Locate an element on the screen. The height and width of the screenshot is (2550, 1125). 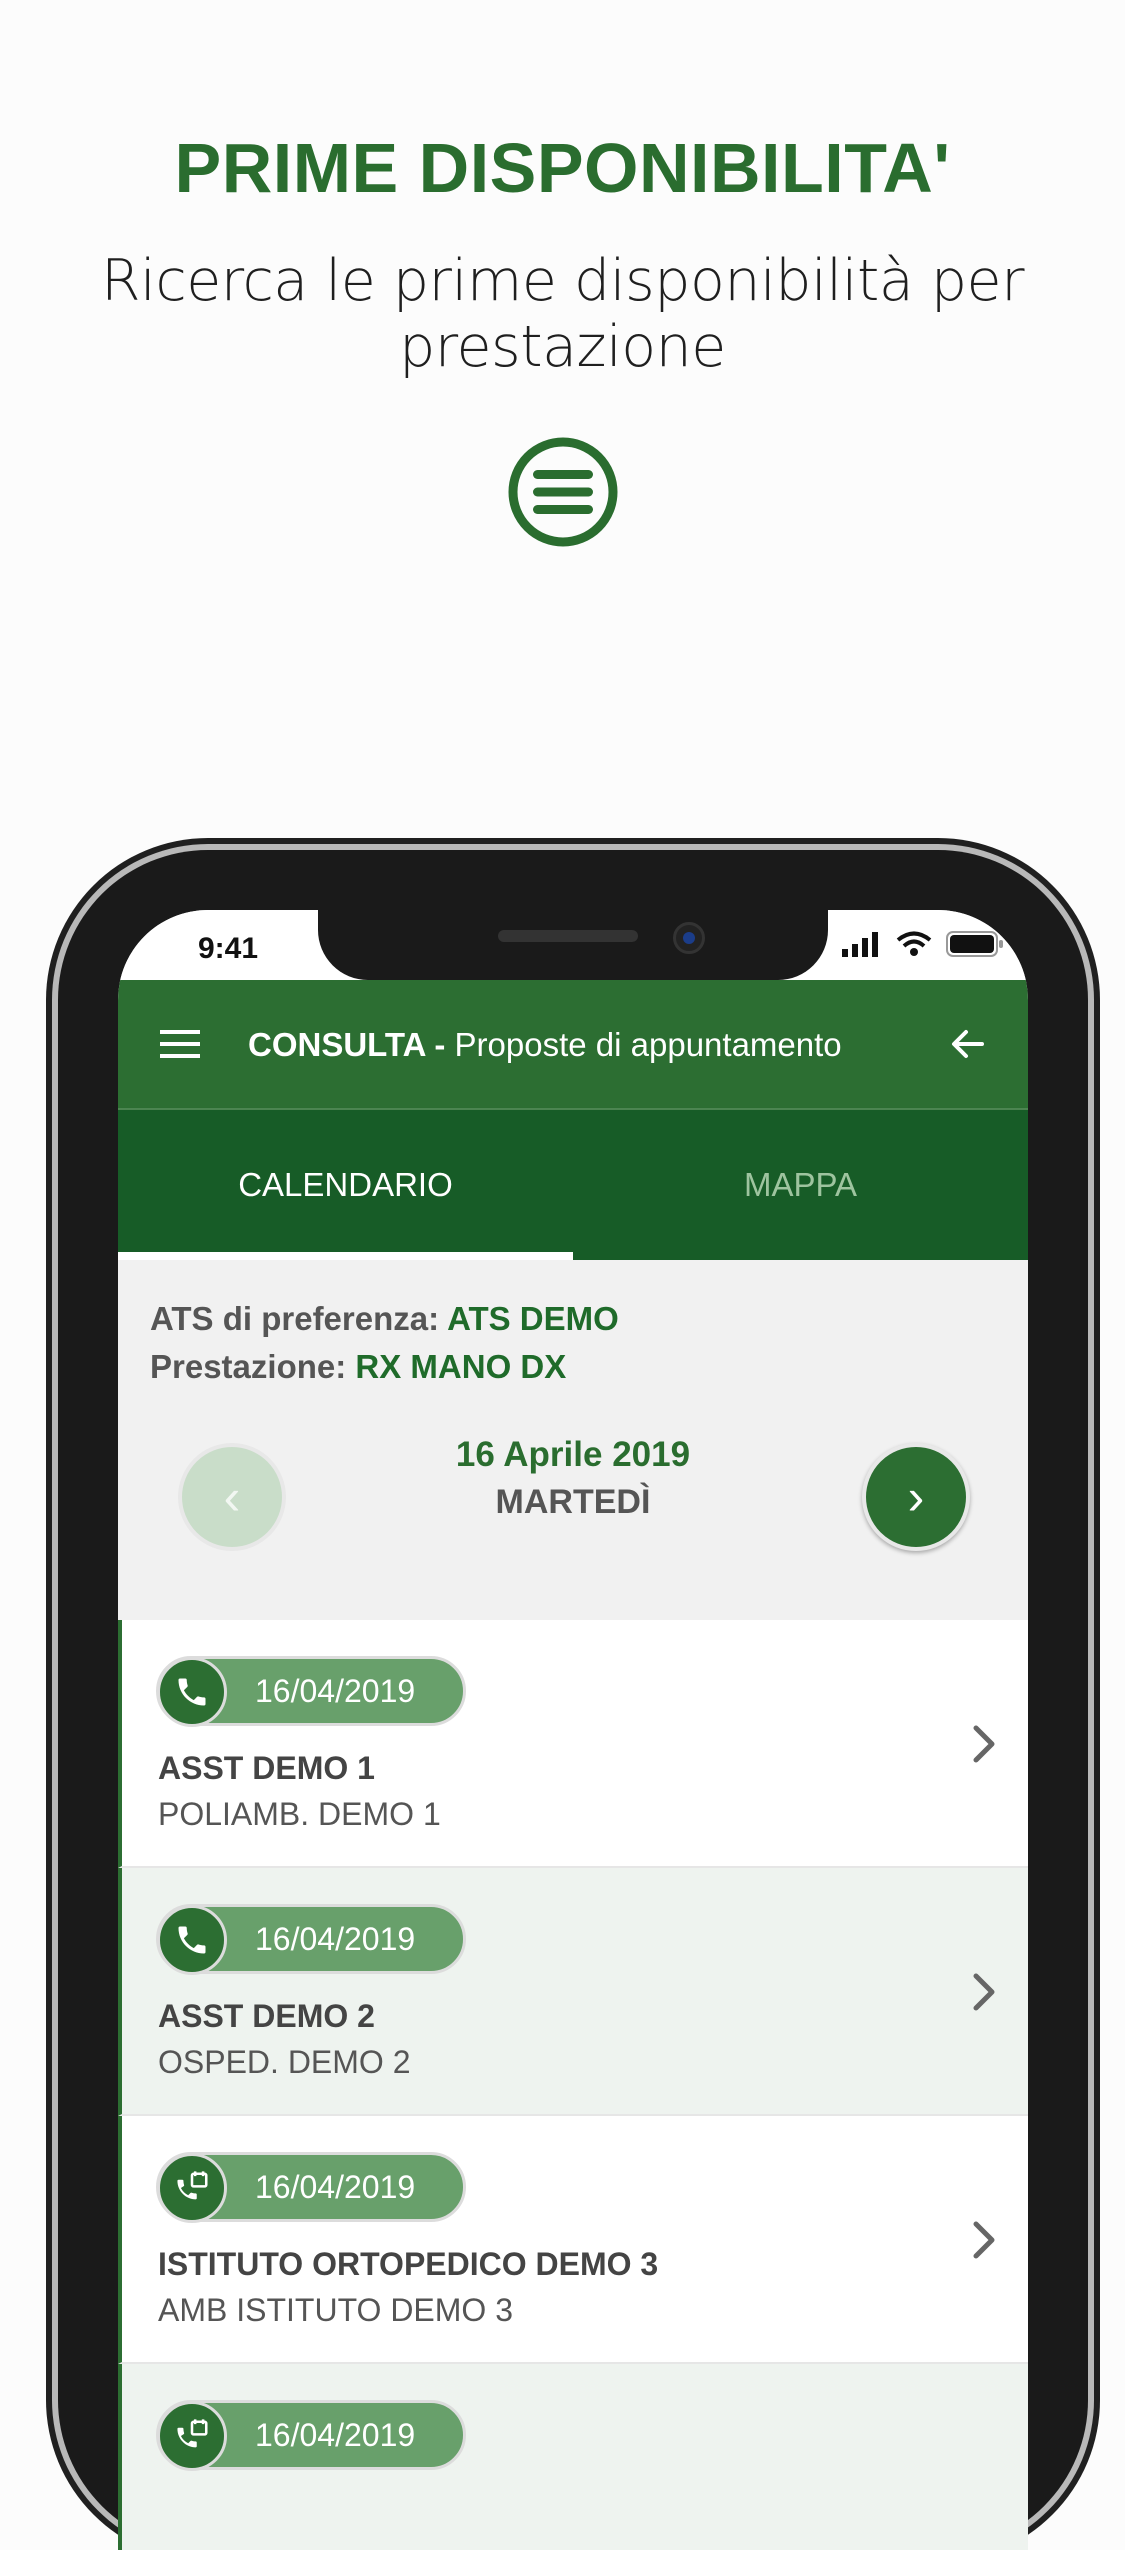
tab-bar: CALENDARIO MAPPA is located at coordinates (573, 1185).